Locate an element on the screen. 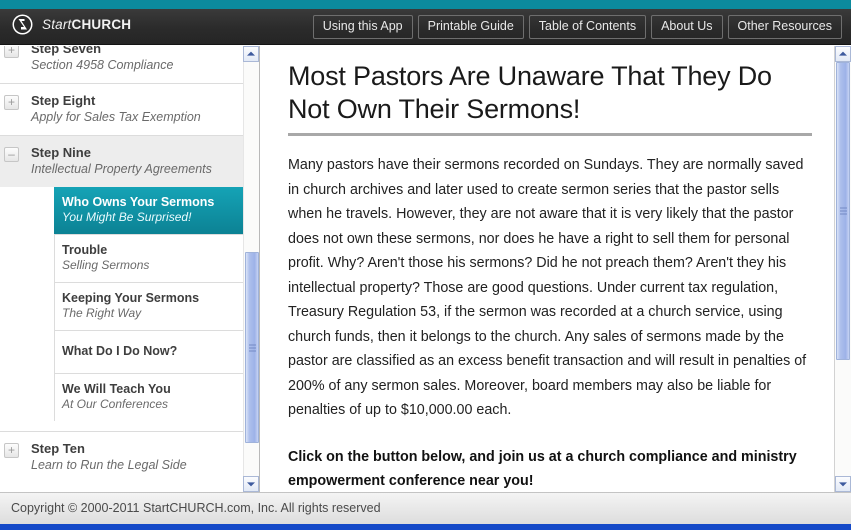 Image resolution: width=851 pixels, height=530 pixels. brand-church: CHURCH is located at coordinates (101, 24).